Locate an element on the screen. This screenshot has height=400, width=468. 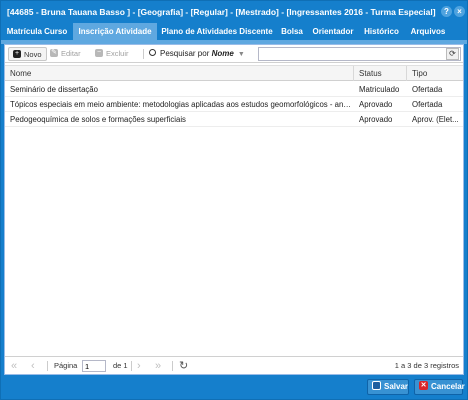
refresh-icon: ⟳ is located at coordinates (452, 54).